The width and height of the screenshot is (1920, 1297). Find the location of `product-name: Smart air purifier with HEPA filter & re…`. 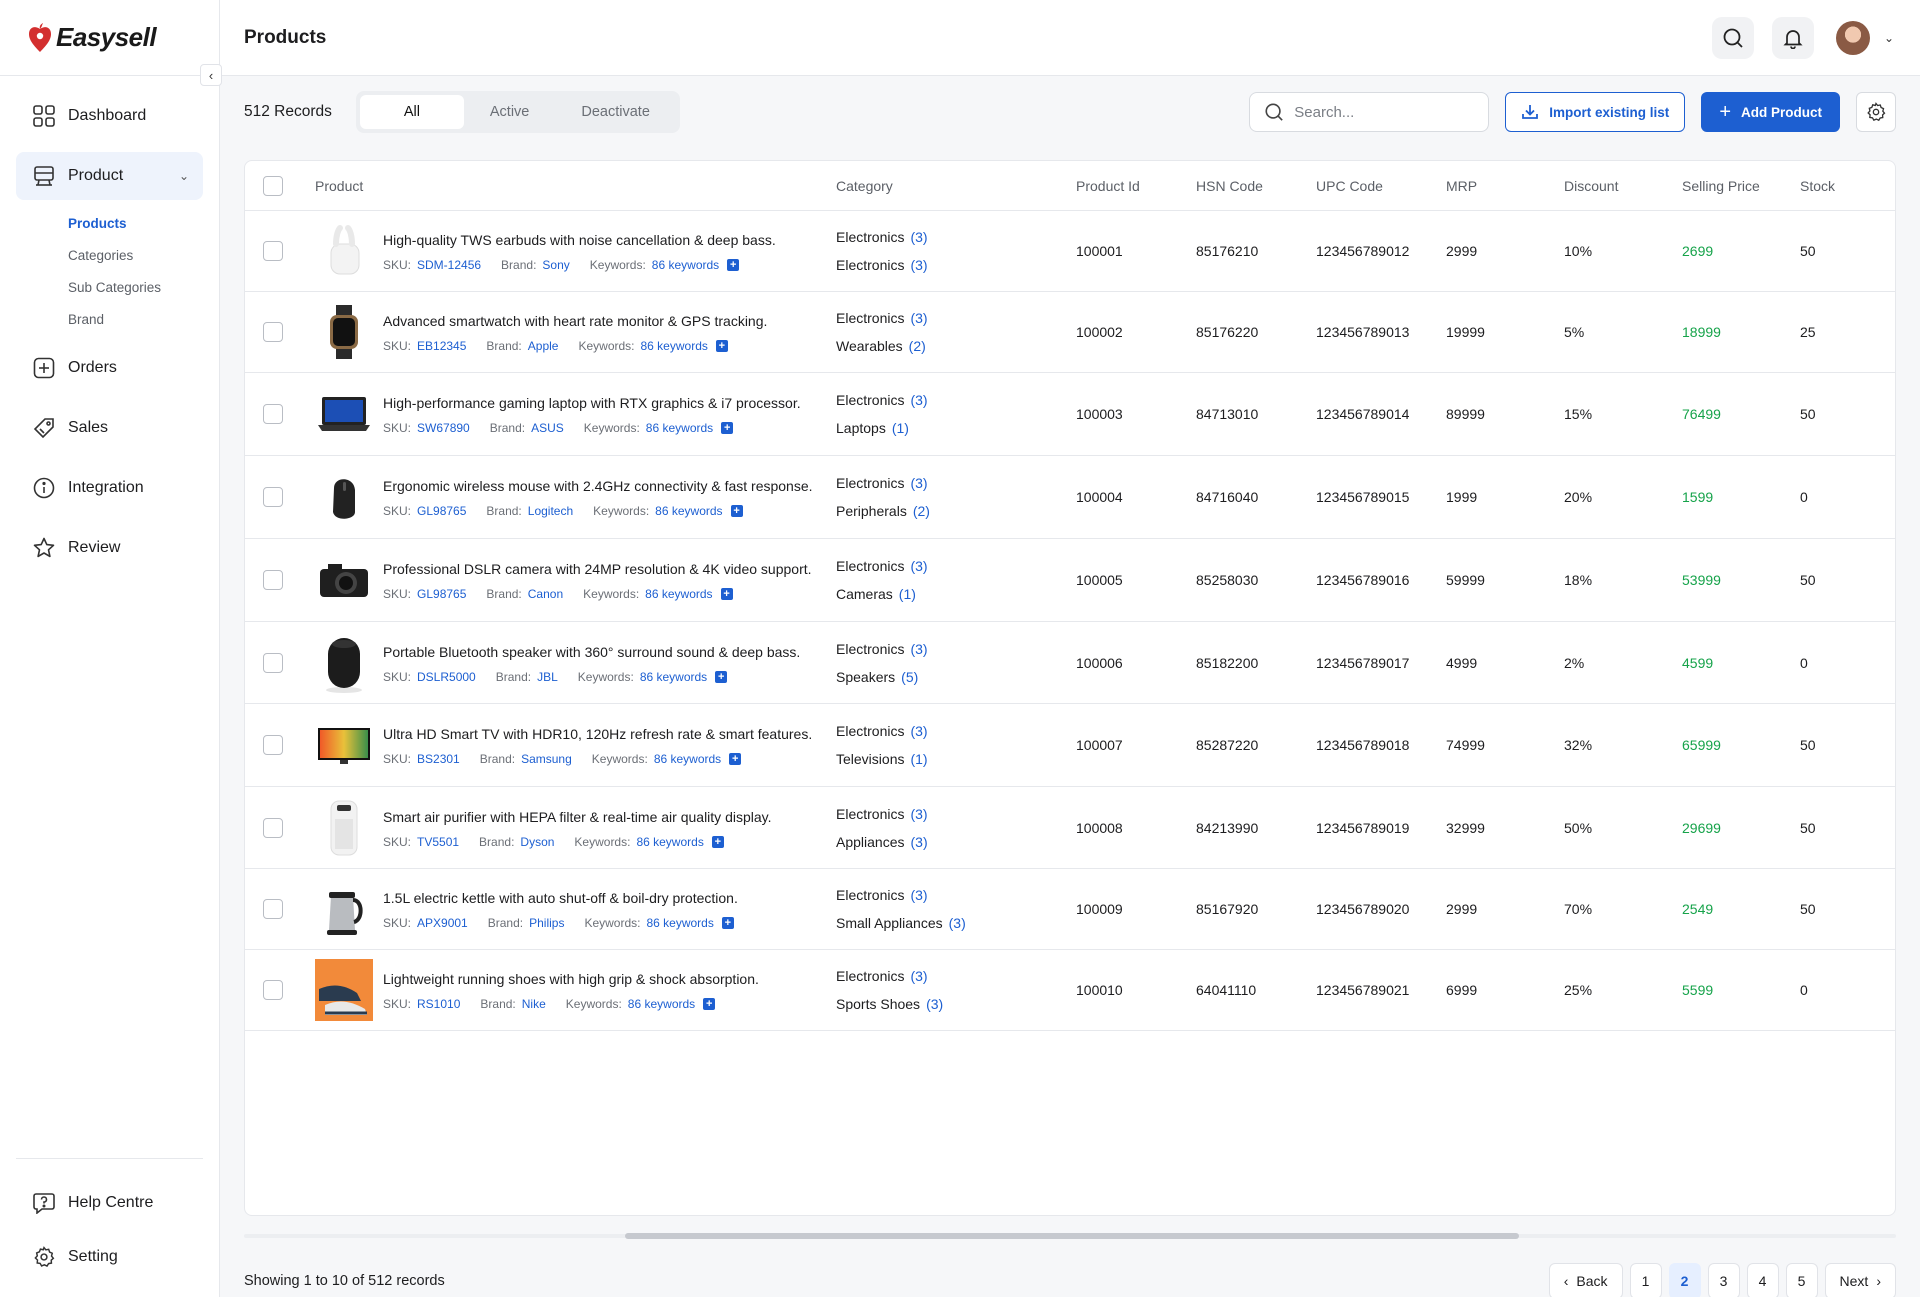

product-name: Smart air purifier with HEPA filter & re… is located at coordinates (577, 817).